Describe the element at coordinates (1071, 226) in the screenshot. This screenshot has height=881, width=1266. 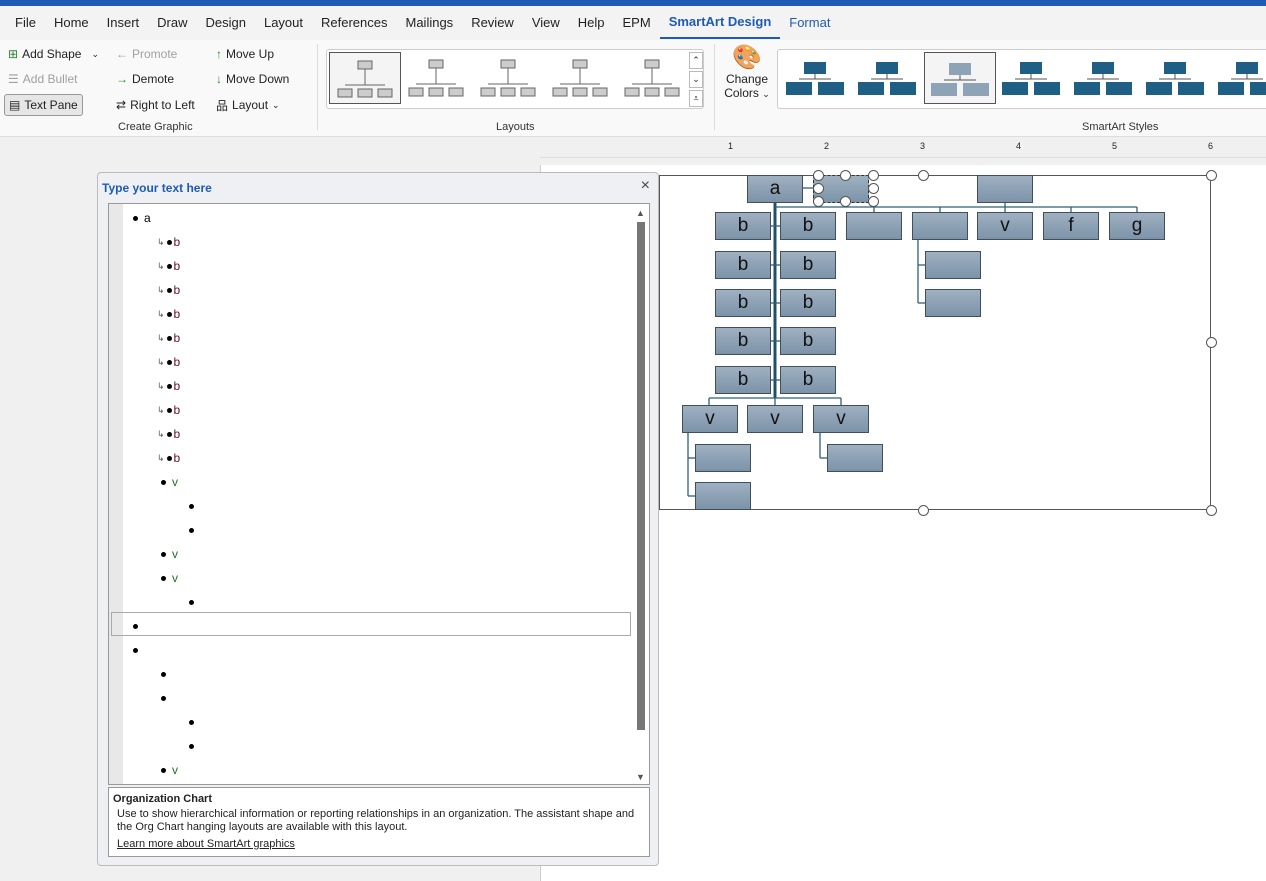
I see `org-chart-shape: f` at that location.